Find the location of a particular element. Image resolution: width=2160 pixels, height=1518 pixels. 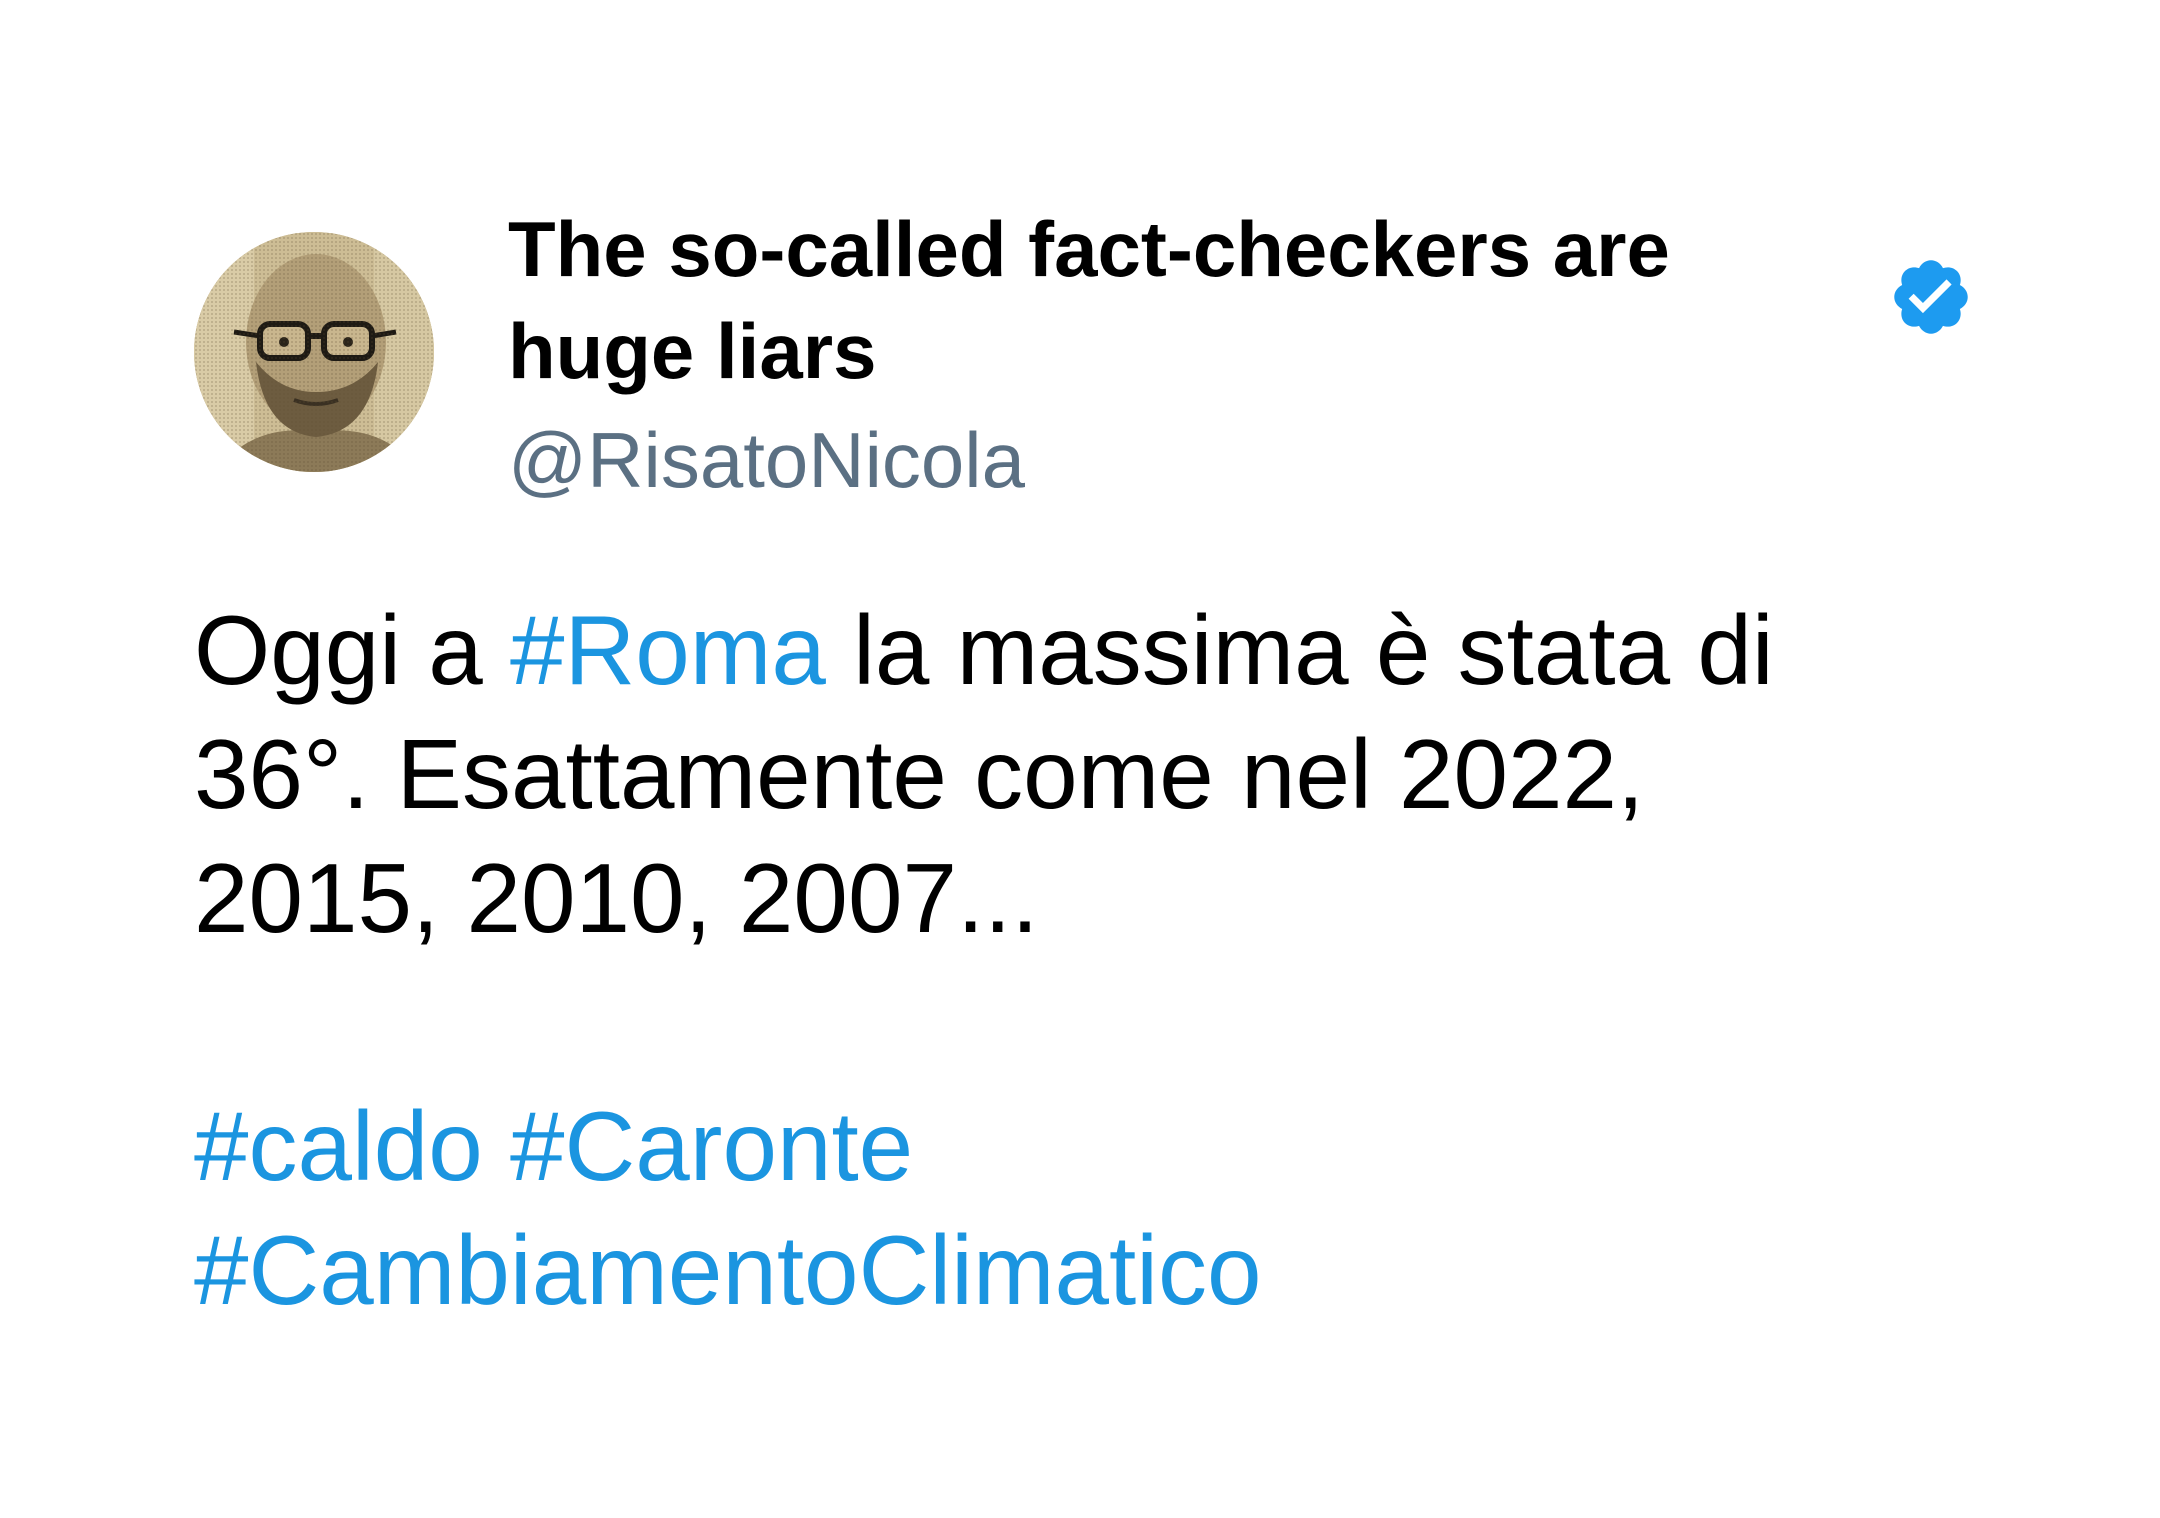

tweet-hashtag-line: #CambiamentoClimatico is located at coordinates (1094, 1270).